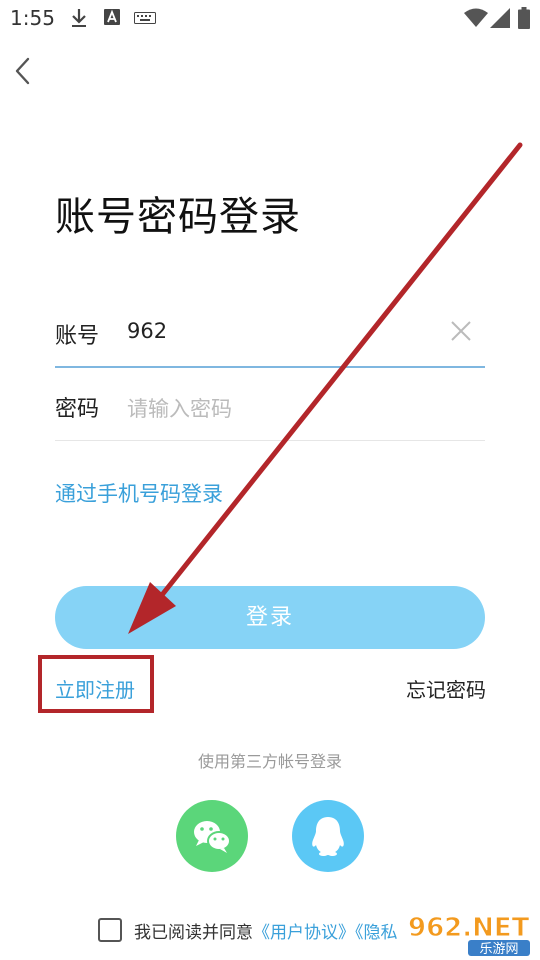  Describe the element at coordinates (376, 933) in the screenshot. I see `privacy-link: 《隐私` at that location.